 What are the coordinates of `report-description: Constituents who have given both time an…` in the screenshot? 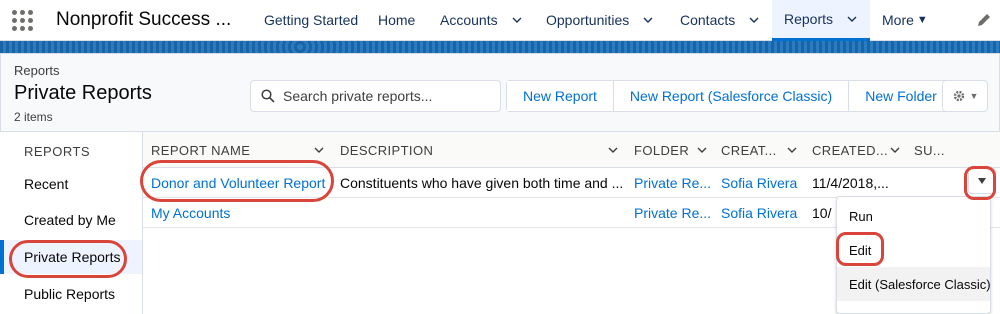 It's located at (482, 183).